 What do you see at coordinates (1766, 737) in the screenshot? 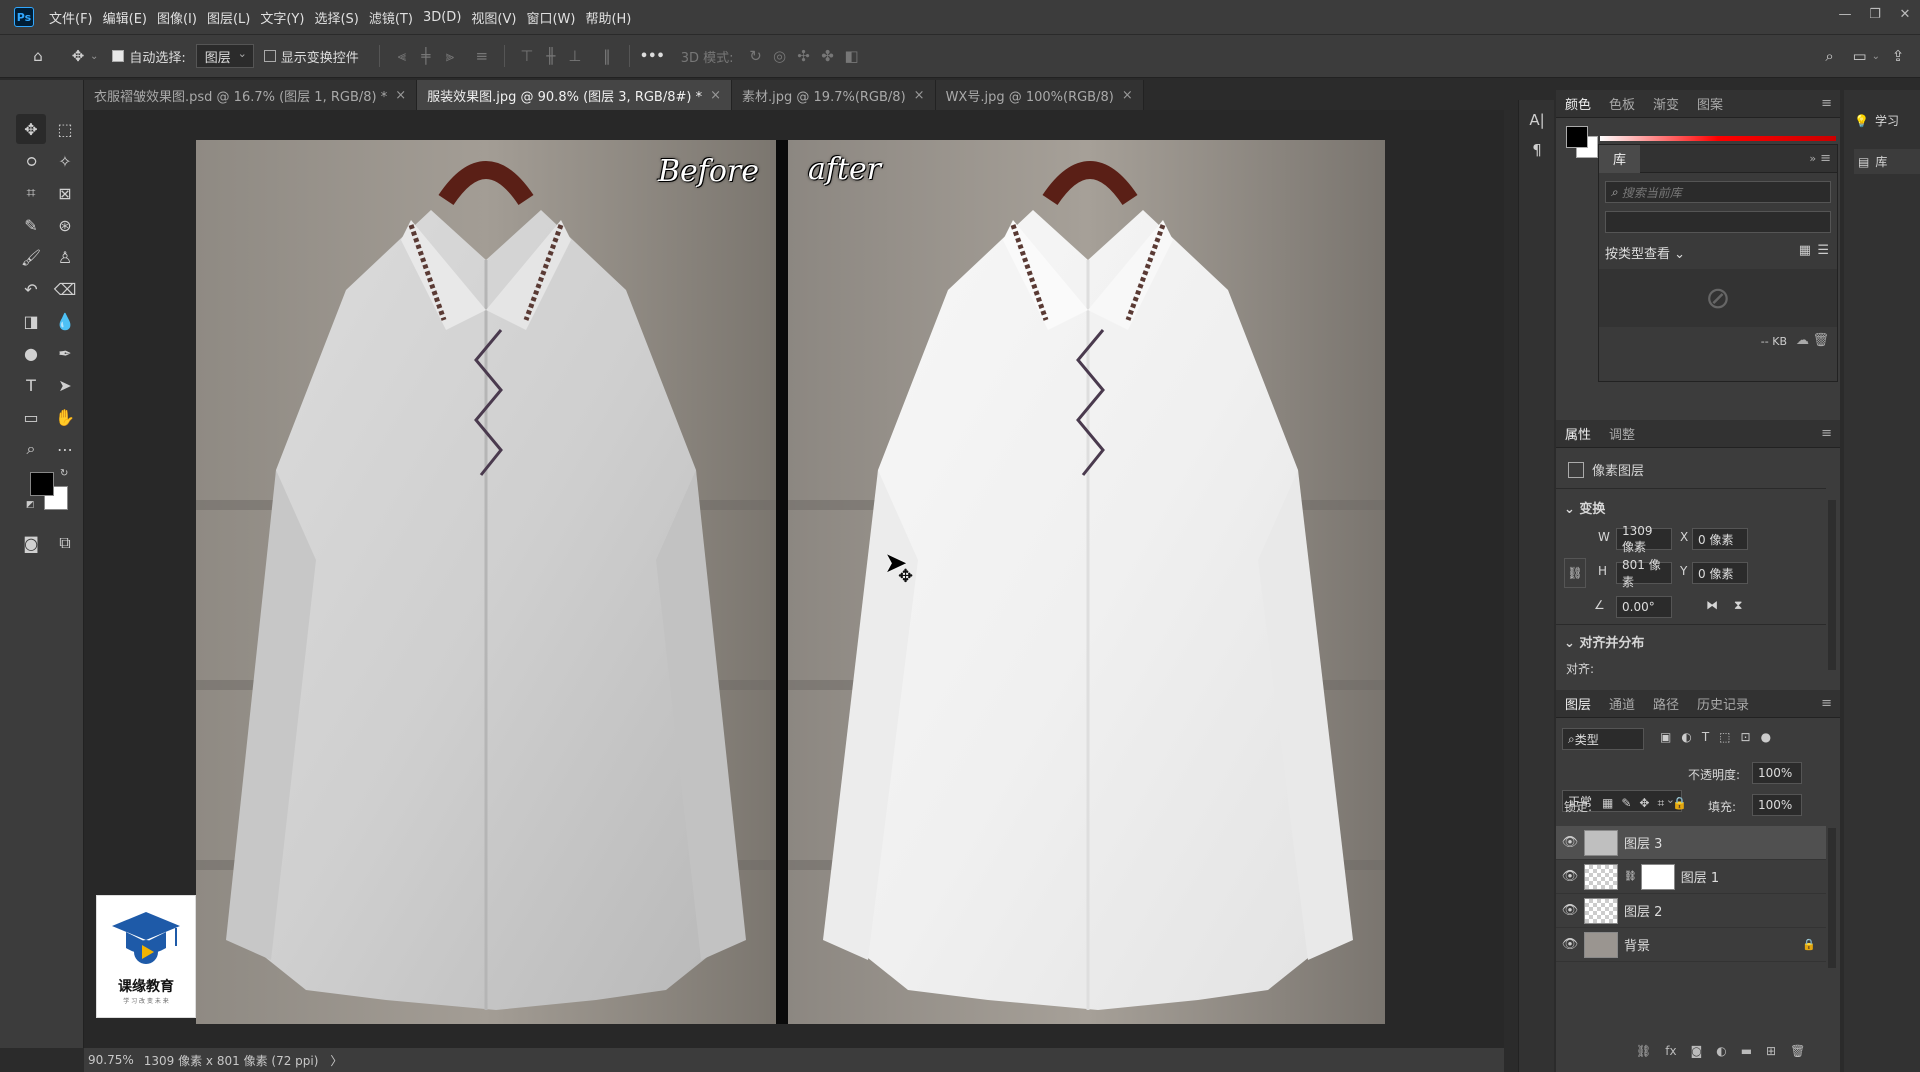
I see `filter-toggle-icon: ●` at bounding box center [1766, 737].